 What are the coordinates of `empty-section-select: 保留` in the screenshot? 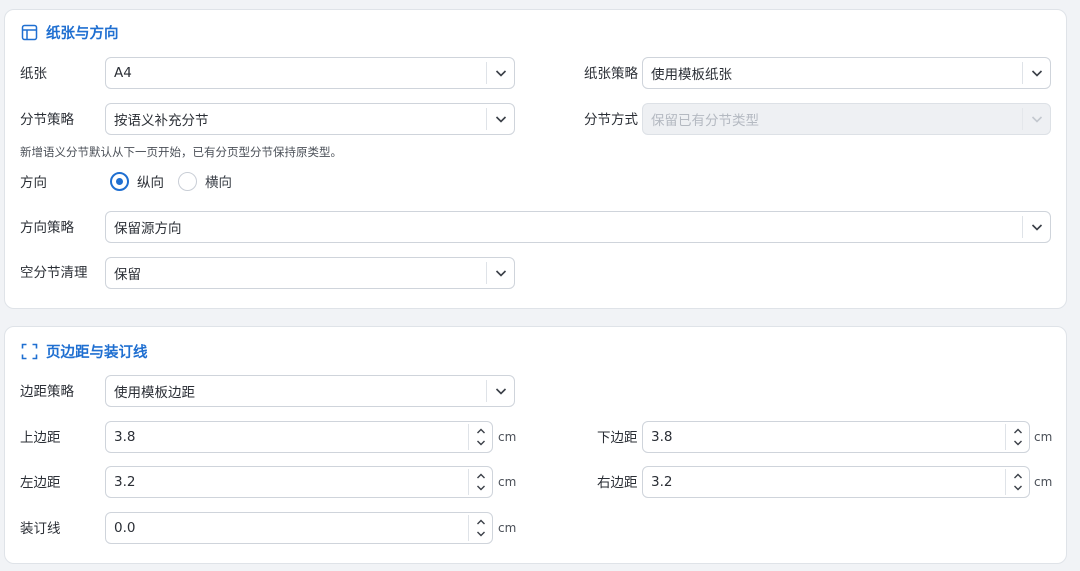 It's located at (310, 273).